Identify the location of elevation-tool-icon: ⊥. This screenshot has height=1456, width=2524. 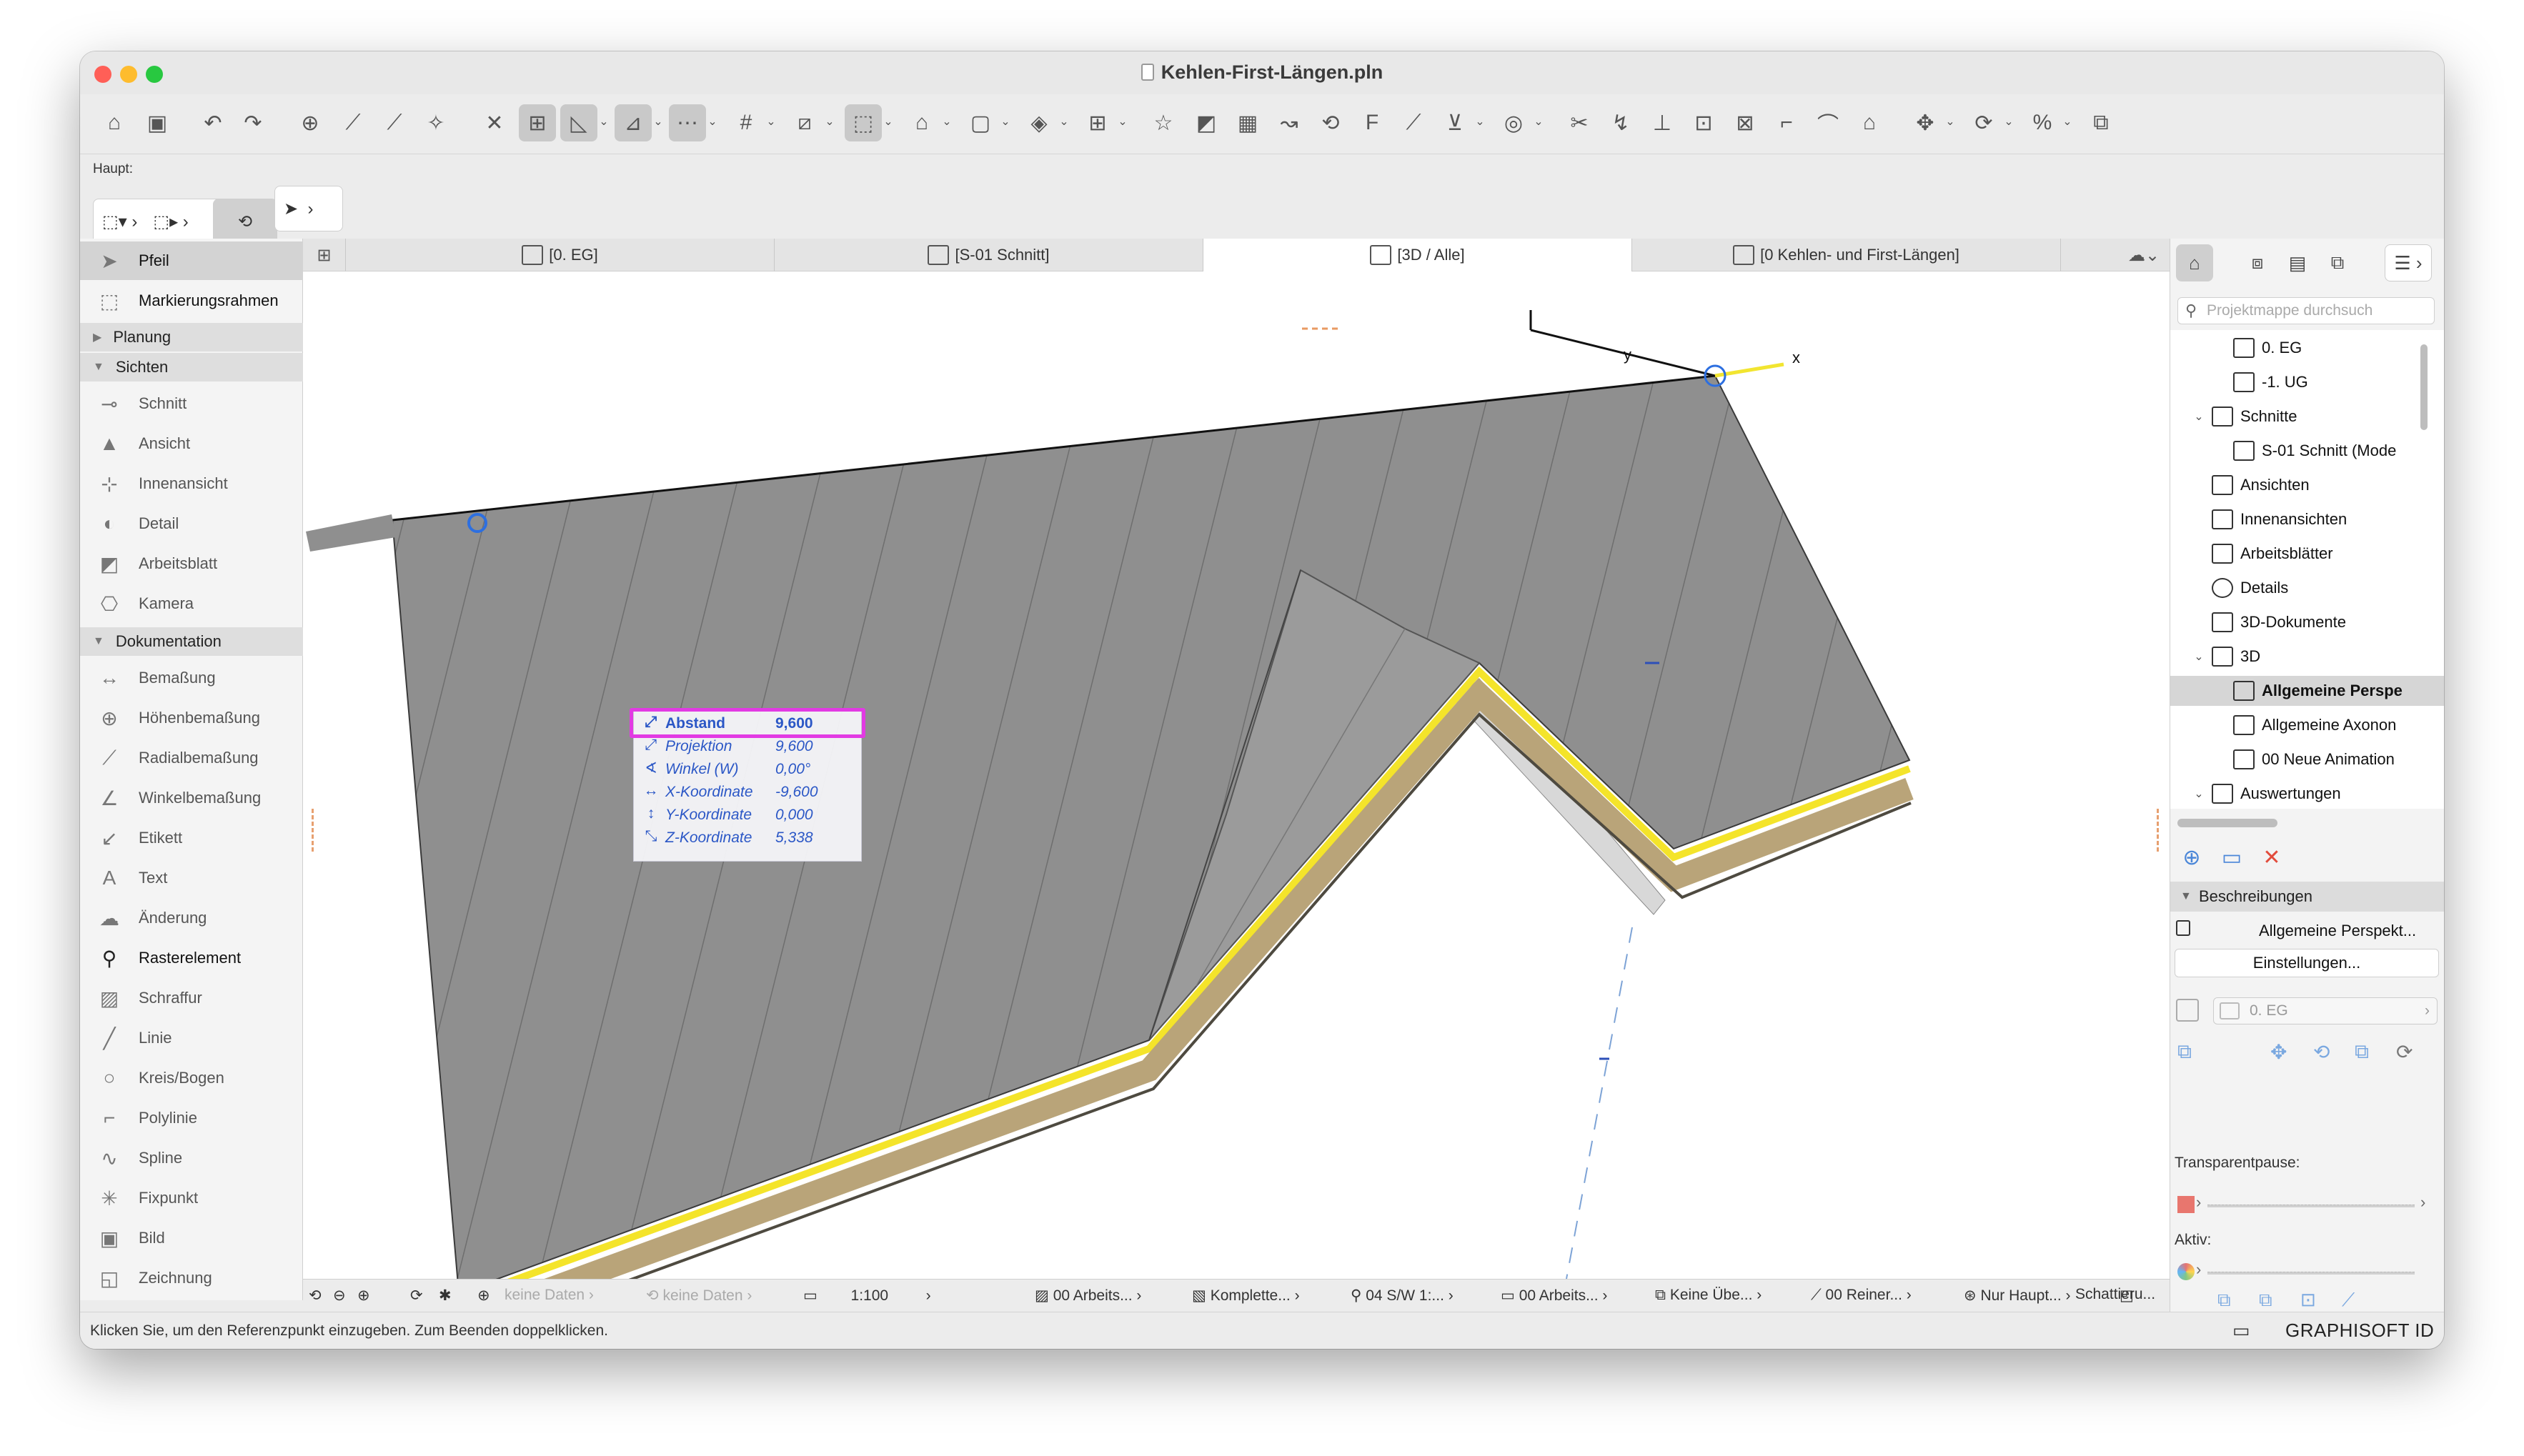
(1662, 122).